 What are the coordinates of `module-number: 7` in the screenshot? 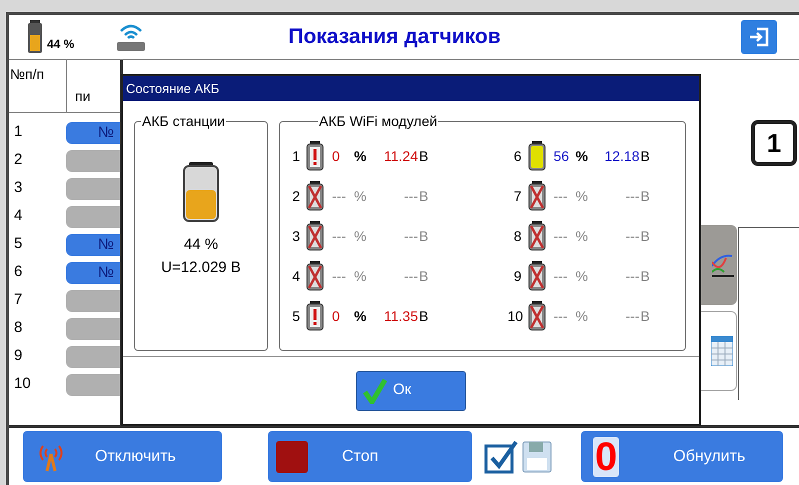 It's located at (517, 196).